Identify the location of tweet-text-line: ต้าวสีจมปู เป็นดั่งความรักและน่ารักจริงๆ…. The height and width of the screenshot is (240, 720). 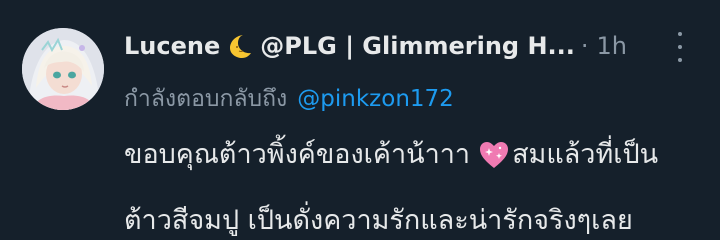
(414, 221).